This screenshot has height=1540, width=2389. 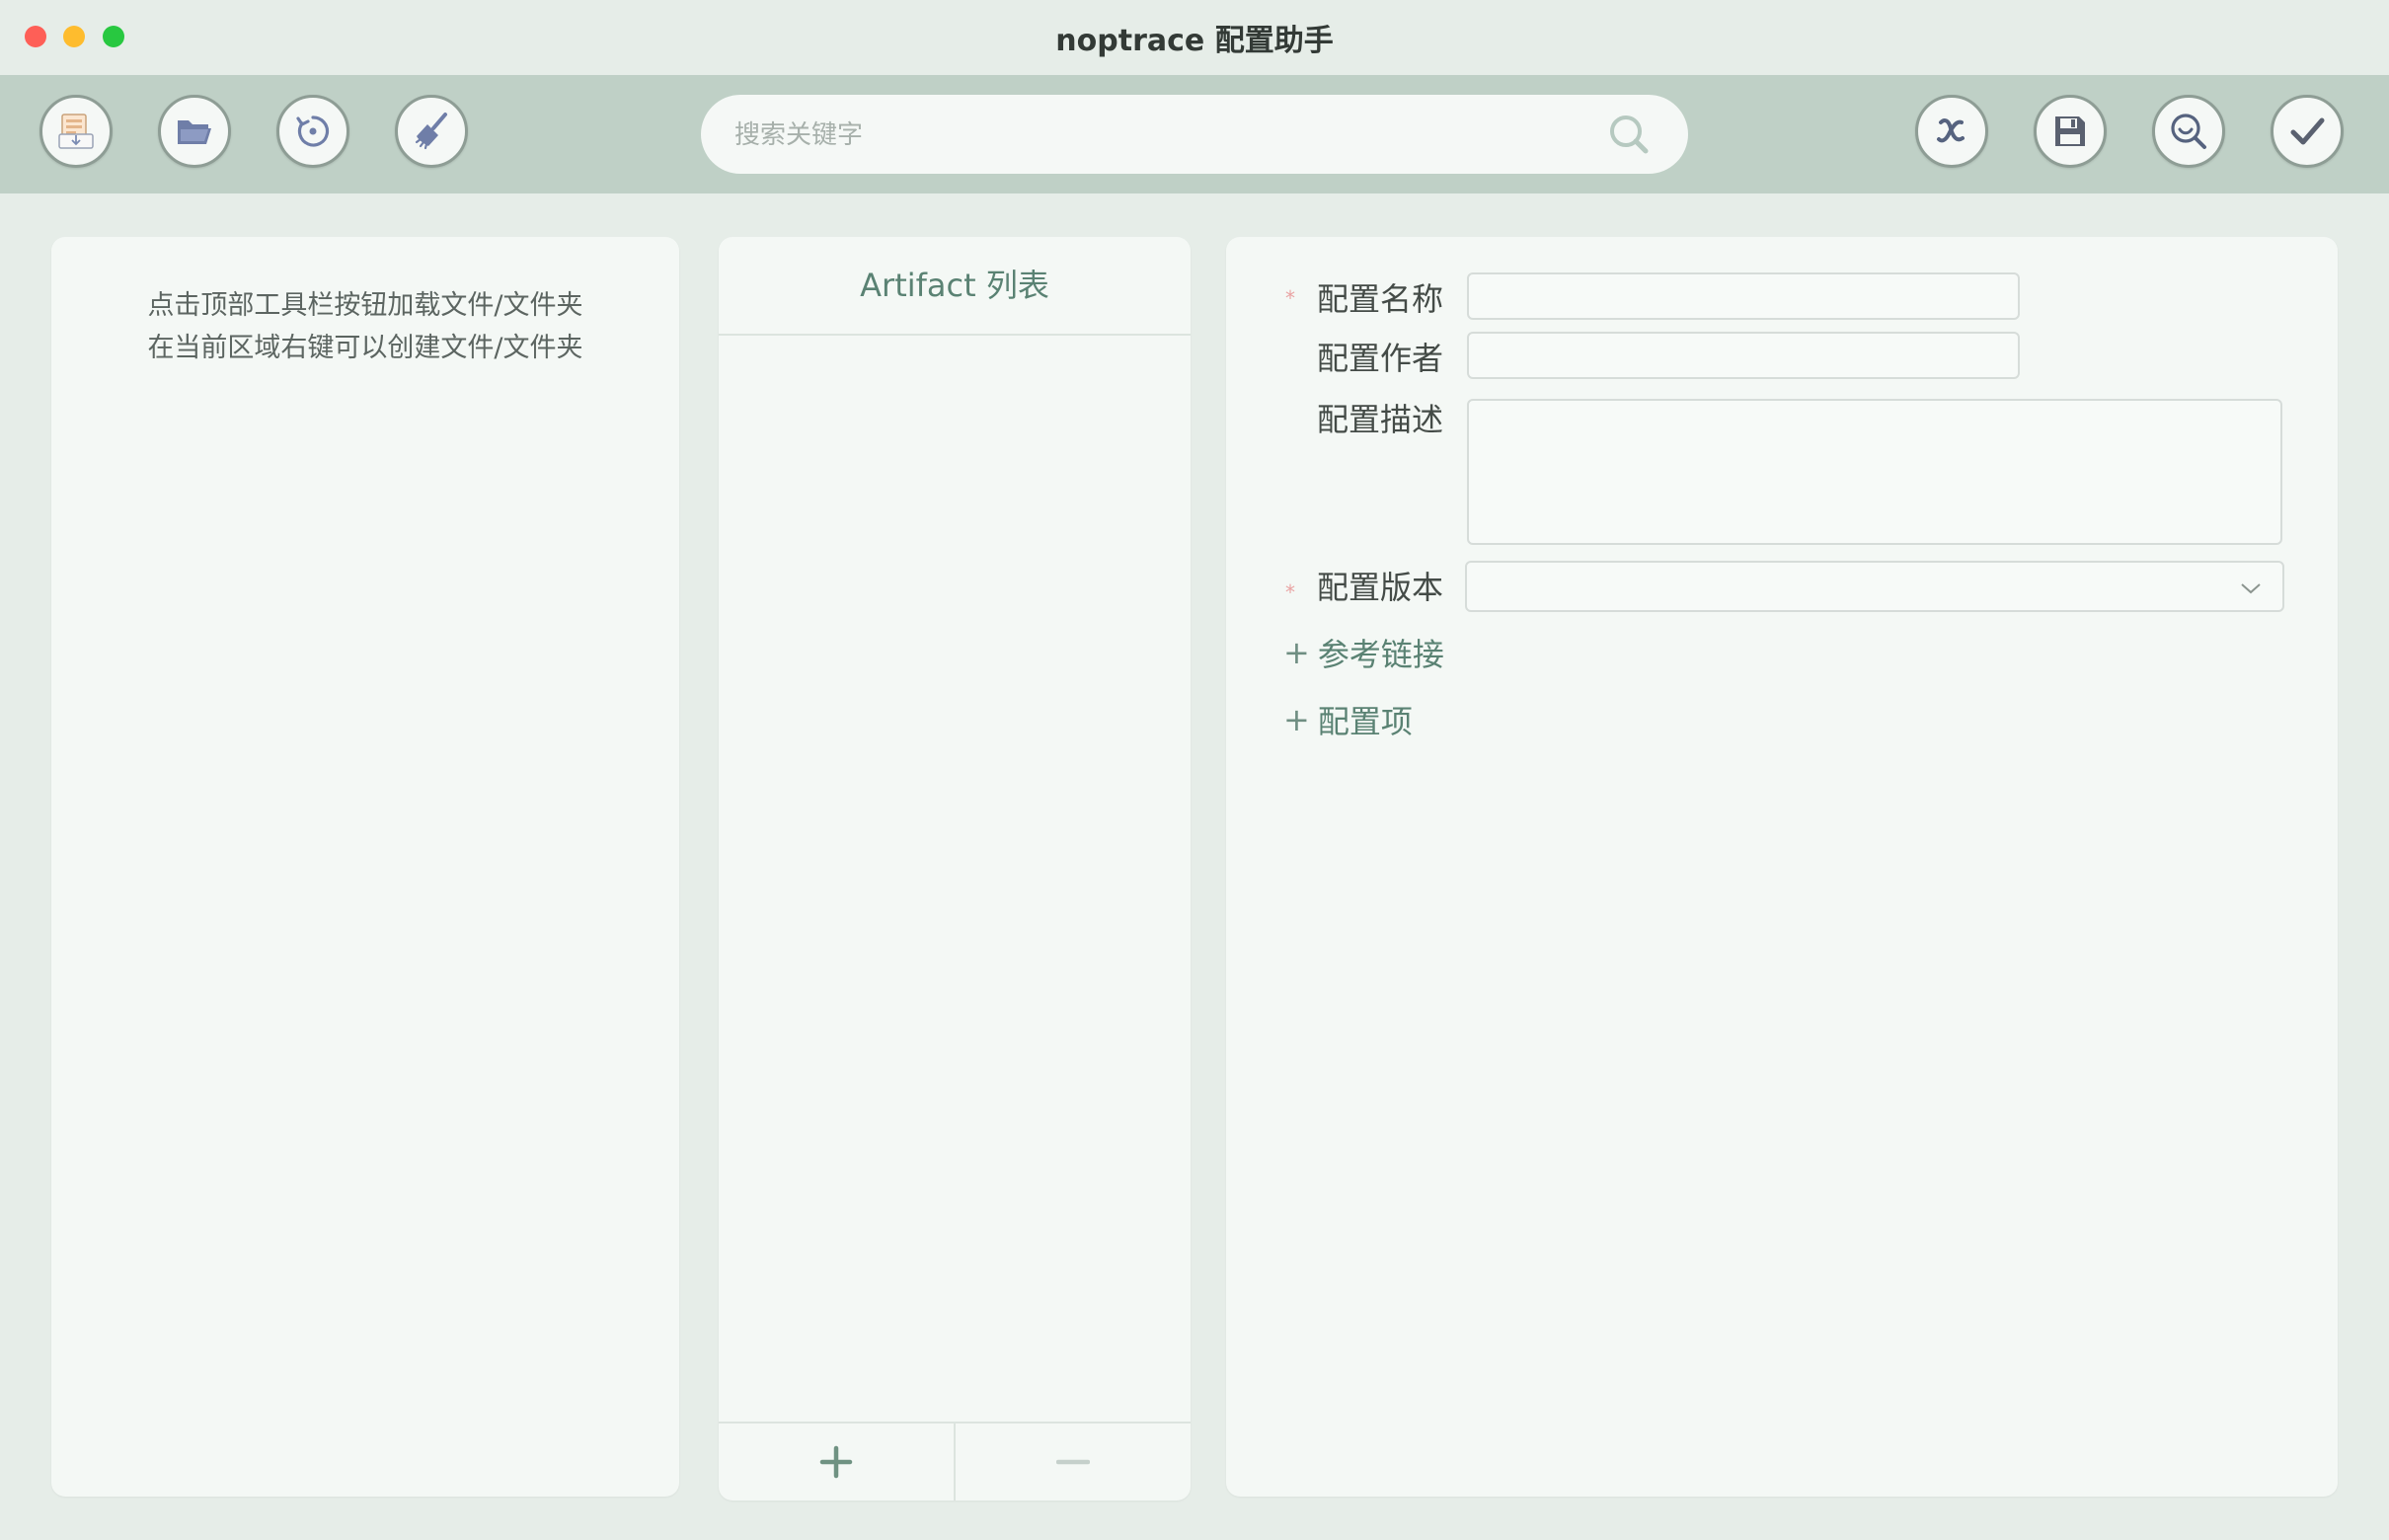 I want to click on preview-search-icon, so click(x=2188, y=131).